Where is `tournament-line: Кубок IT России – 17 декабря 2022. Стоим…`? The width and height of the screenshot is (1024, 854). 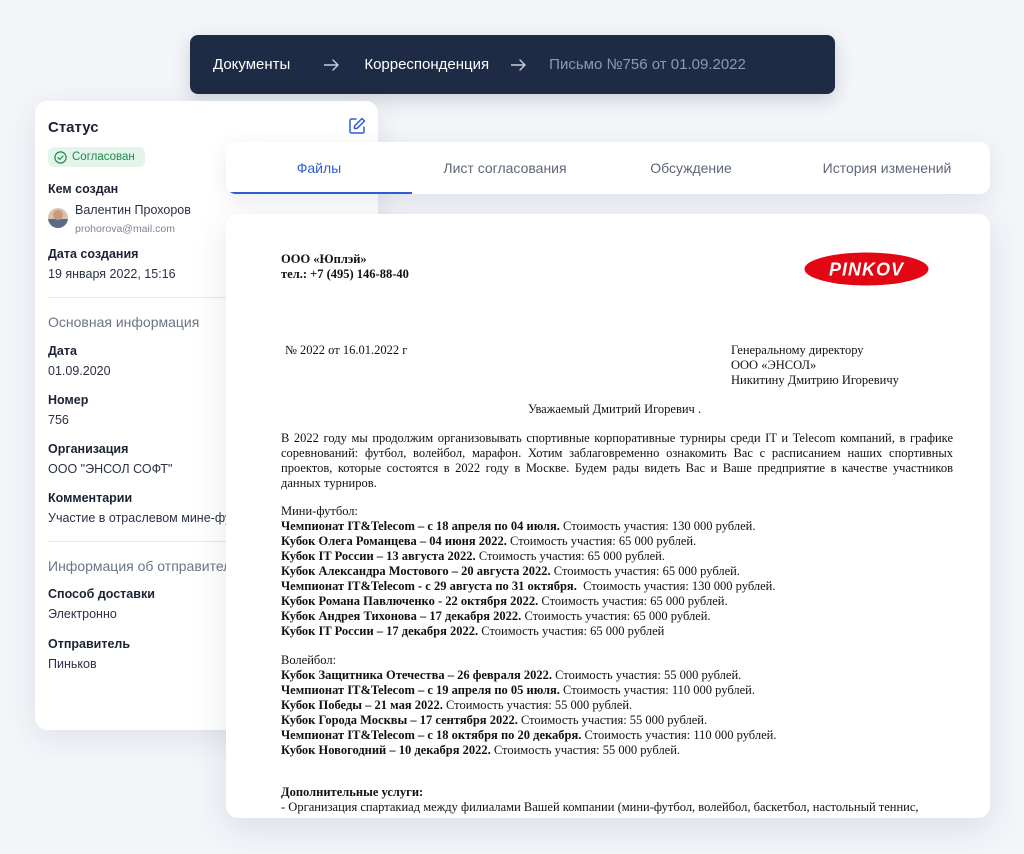 tournament-line: Кубок IT России – 17 декабря 2022. Стоим… is located at coordinates (472, 631).